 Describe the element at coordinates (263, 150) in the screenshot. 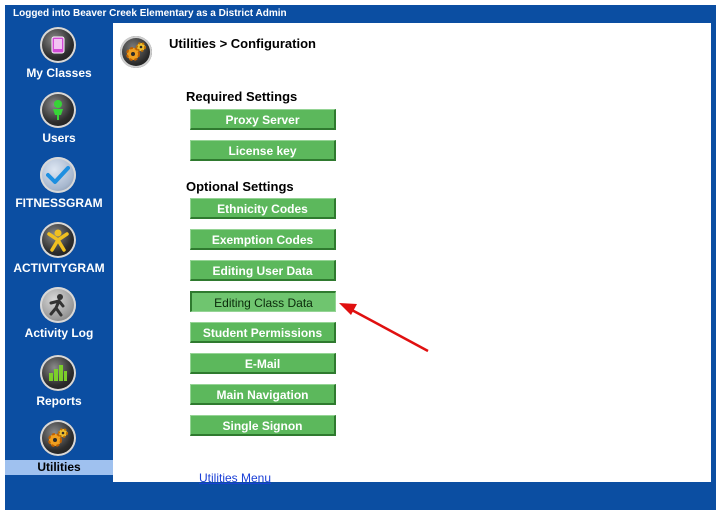

I see `license-key-button: License key` at that location.